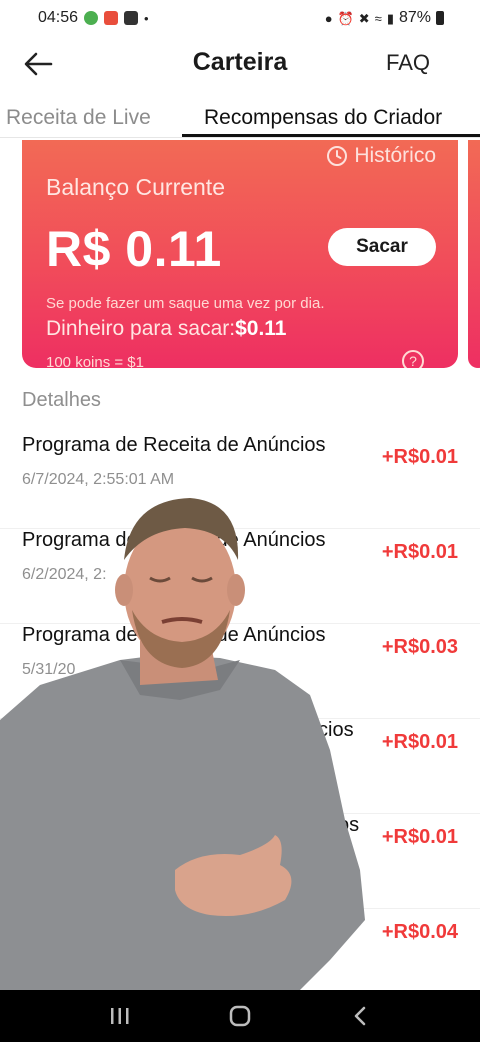  I want to click on faq-link: FAQ, so click(408, 63).